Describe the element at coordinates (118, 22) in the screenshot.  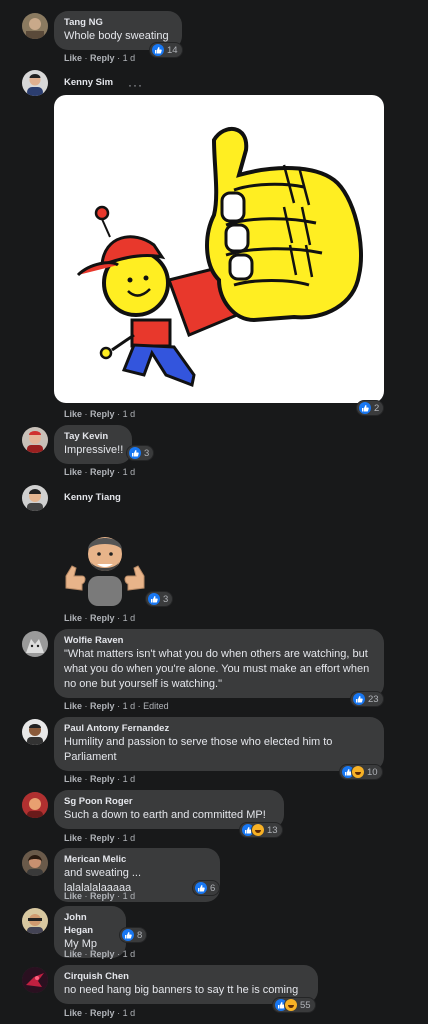
I see `commenter-name: Tang NG` at that location.